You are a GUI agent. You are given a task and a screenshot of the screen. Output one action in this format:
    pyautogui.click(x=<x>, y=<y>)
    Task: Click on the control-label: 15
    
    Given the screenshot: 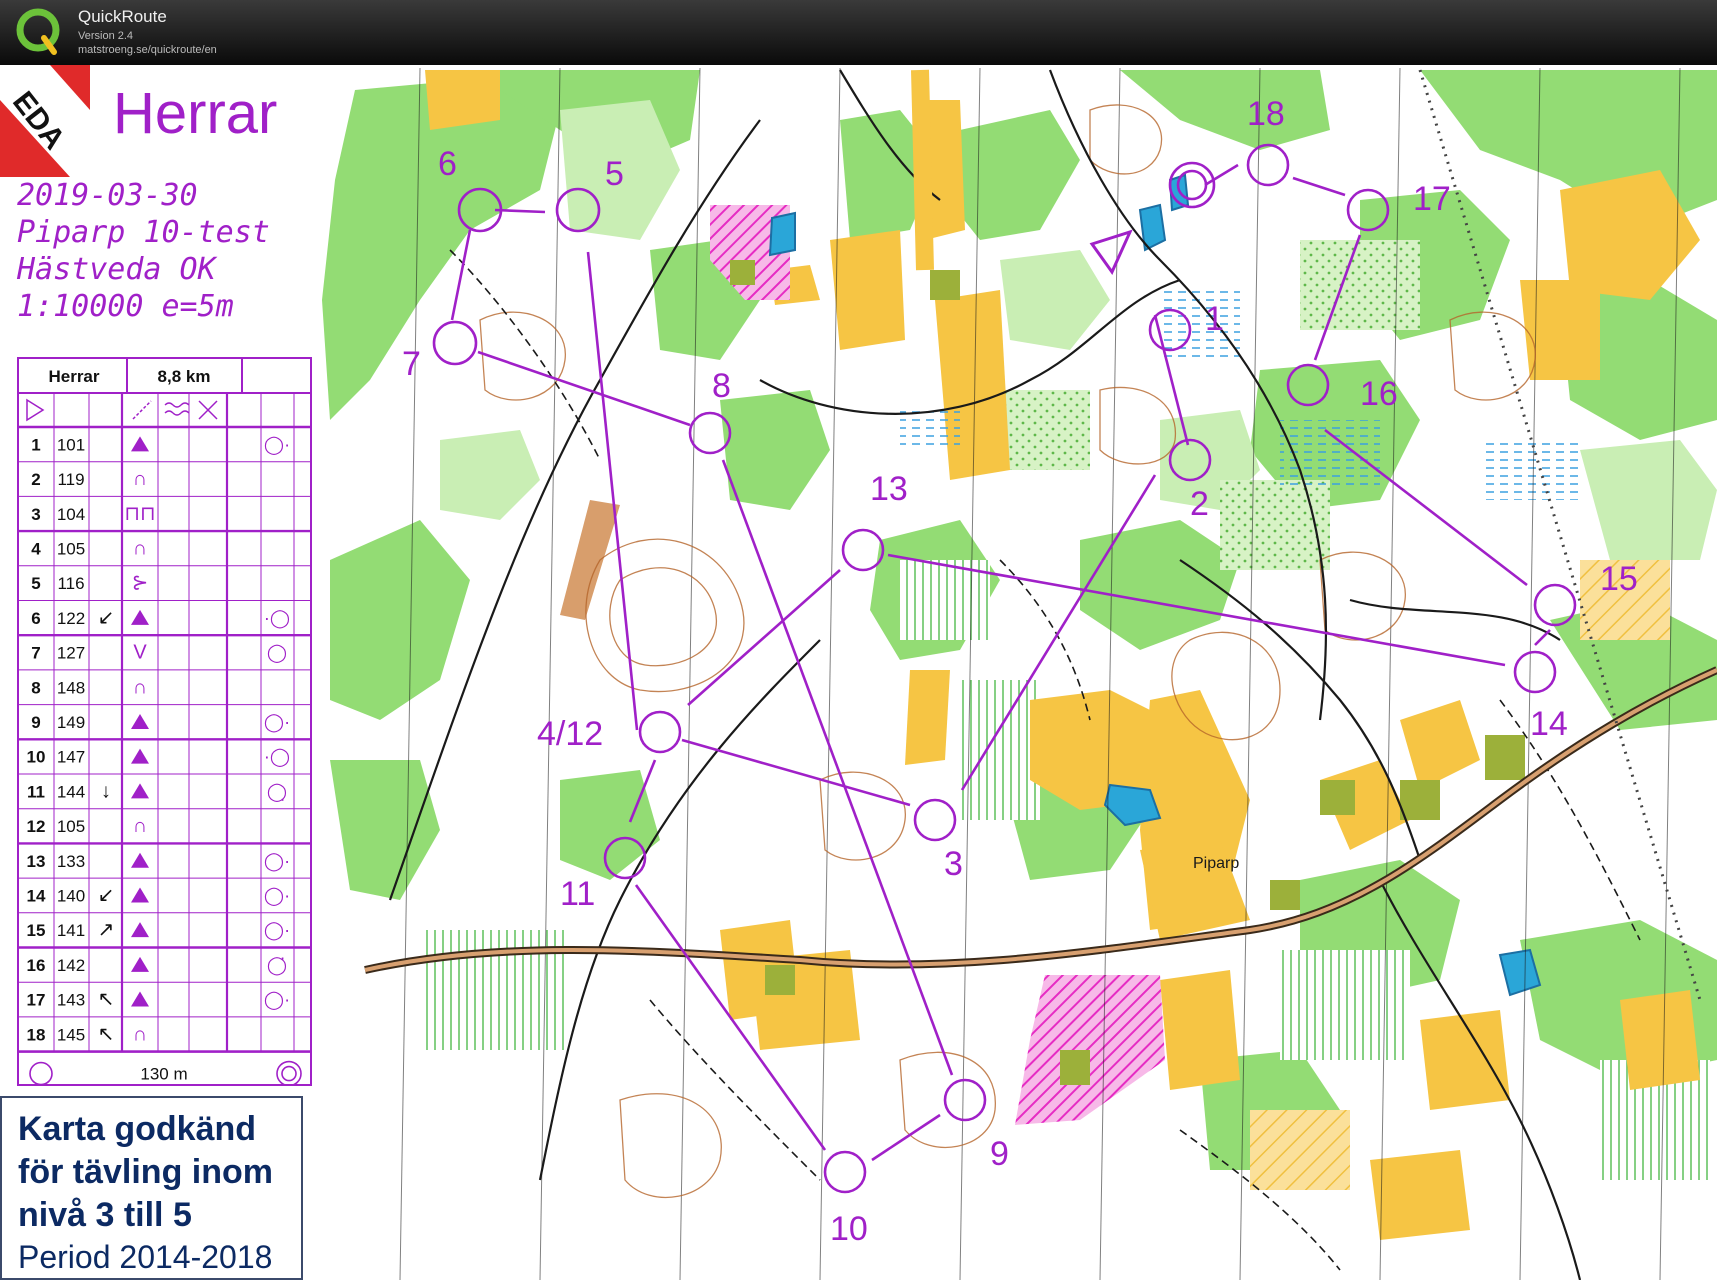 What is the action you would take?
    pyautogui.click(x=1619, y=579)
    